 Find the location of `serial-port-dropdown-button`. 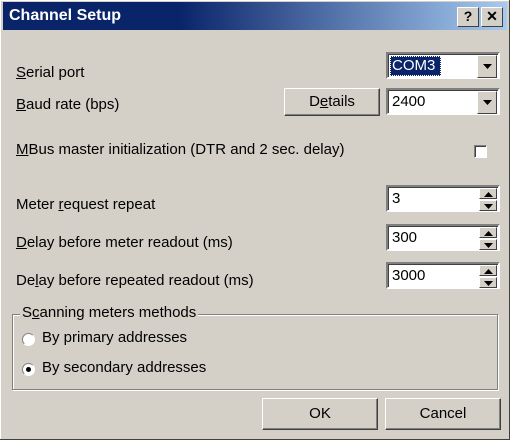

serial-port-dropdown-button is located at coordinates (487, 66).